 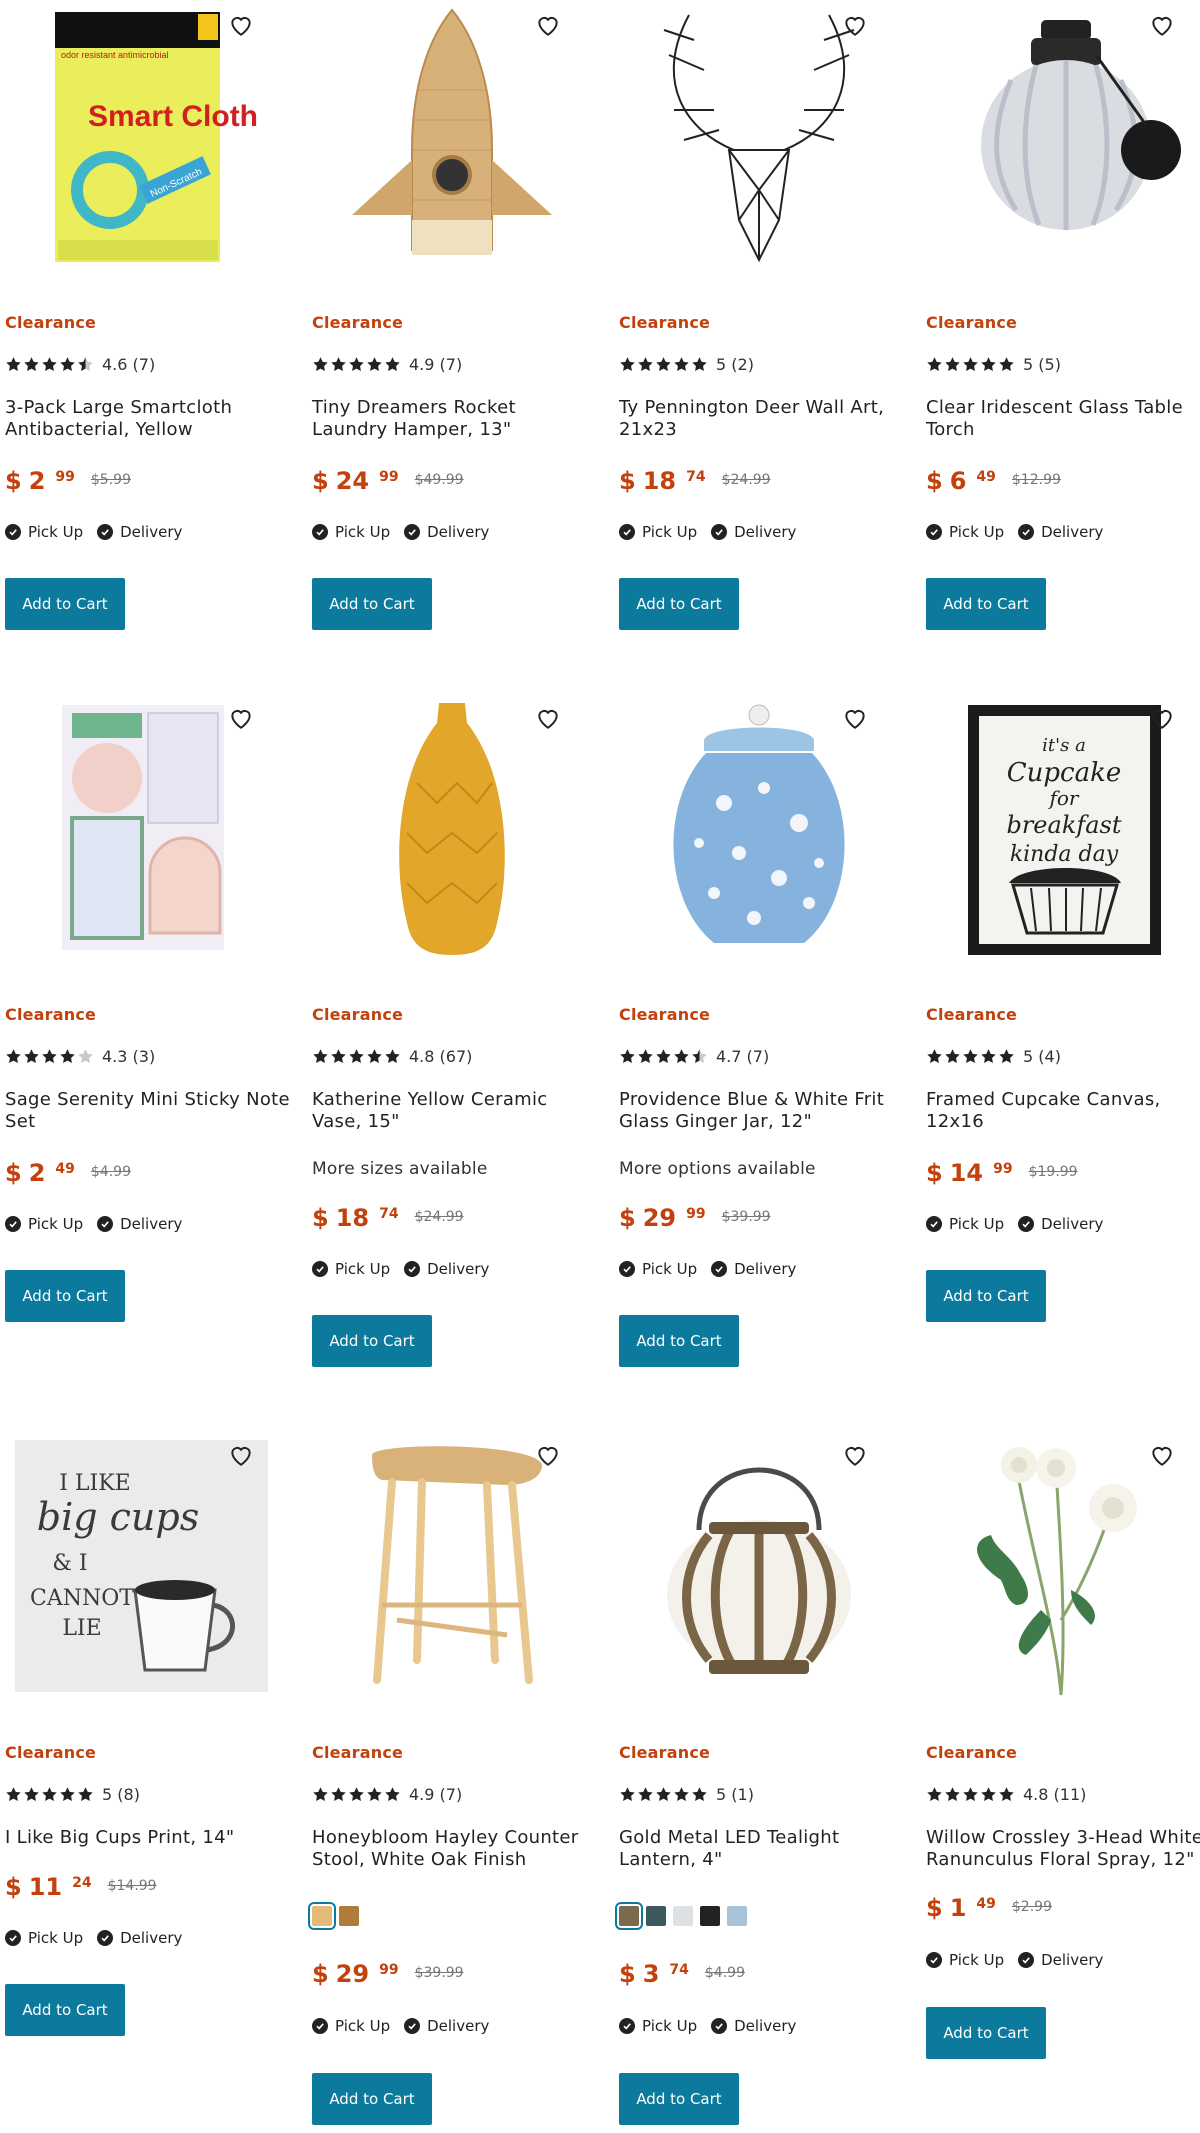 What do you see at coordinates (147, 1838) in the screenshot?
I see `product-title: I Like Big Cups Print, 14"` at bounding box center [147, 1838].